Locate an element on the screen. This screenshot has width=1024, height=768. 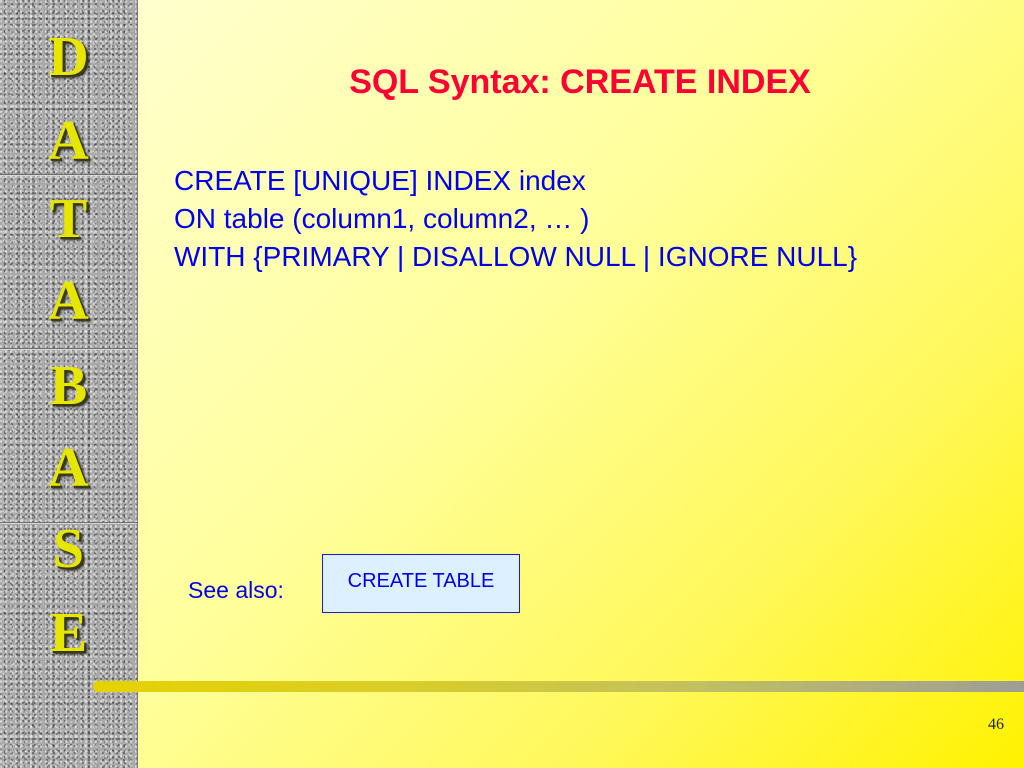
sidebar-letter-t: T is located at coordinates (68, 219).